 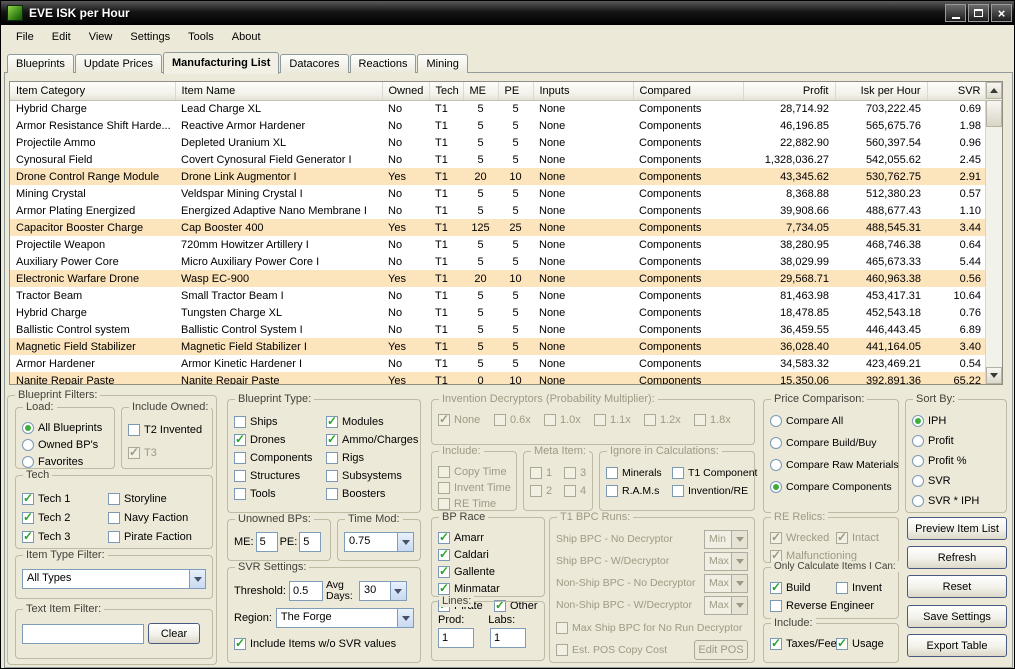 I want to click on chevron-down-icon, so click(x=197, y=579).